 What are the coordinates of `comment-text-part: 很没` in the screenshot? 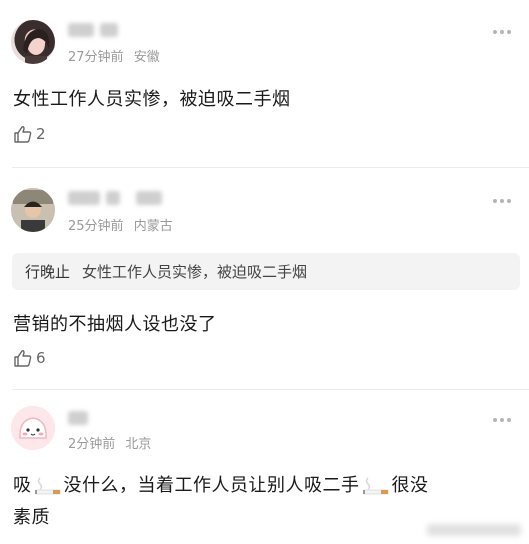 It's located at (410, 485).